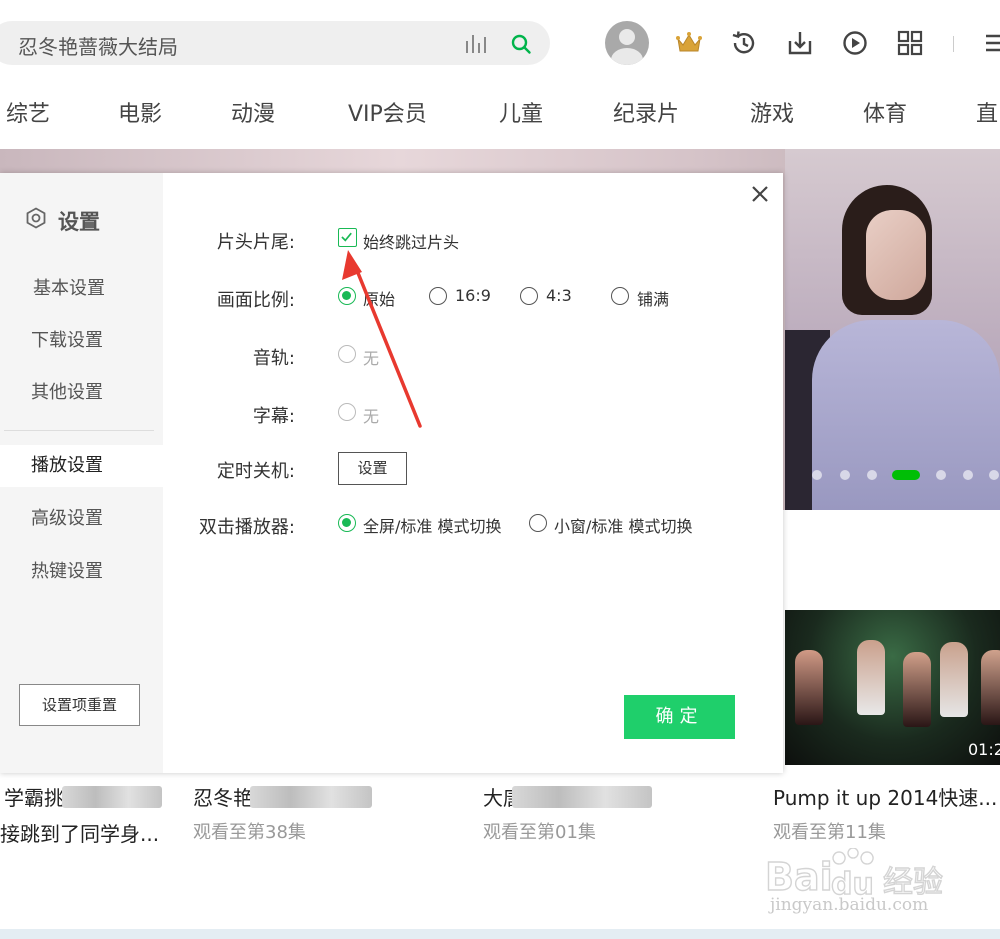 This screenshot has width=1000, height=939. What do you see at coordinates (475, 44) in the screenshot?
I see `voice-search-icon` at bounding box center [475, 44].